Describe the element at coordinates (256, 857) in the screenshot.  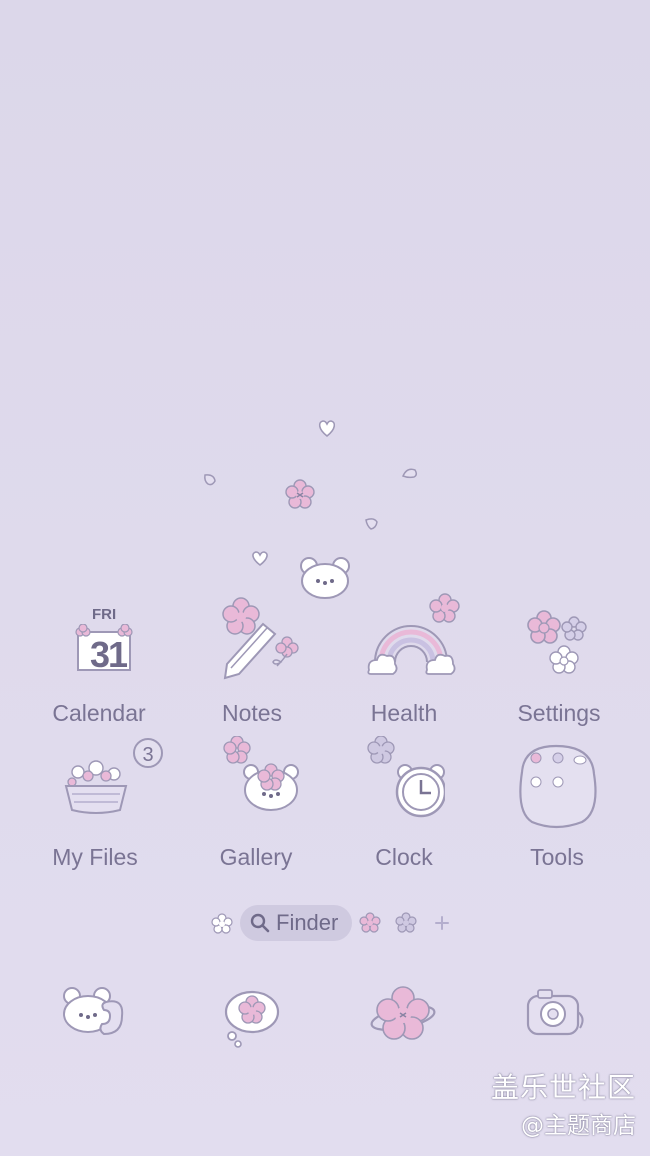
I see `app-label: Gallery` at that location.